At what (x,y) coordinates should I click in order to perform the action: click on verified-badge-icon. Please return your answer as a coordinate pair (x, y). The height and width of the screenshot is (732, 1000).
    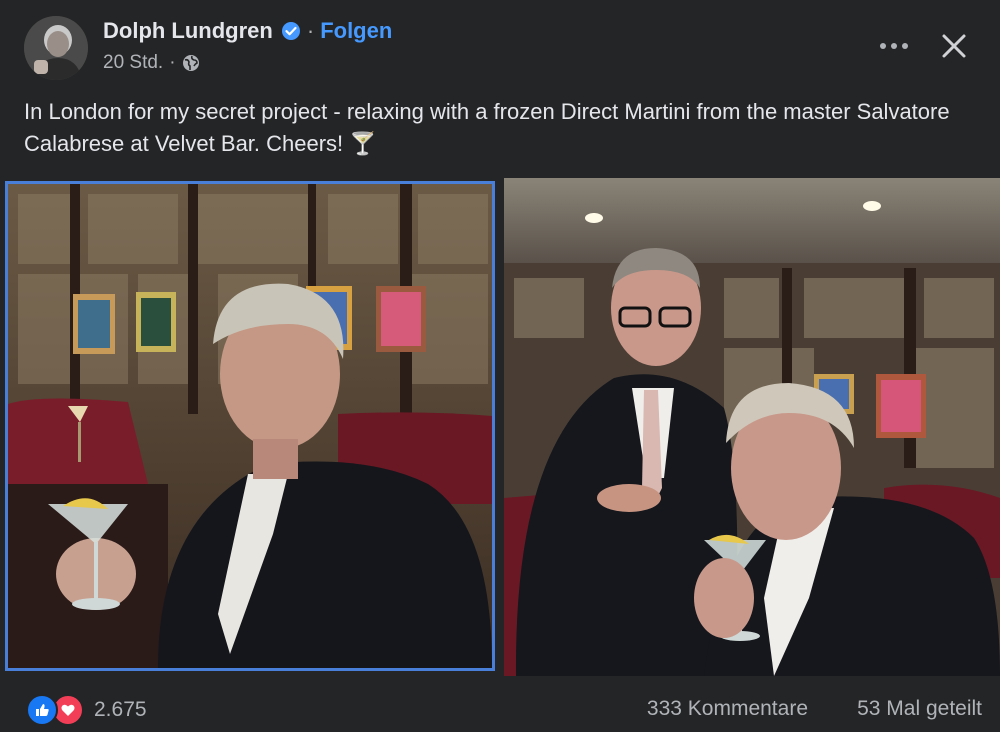
    Looking at the image, I should click on (291, 31).